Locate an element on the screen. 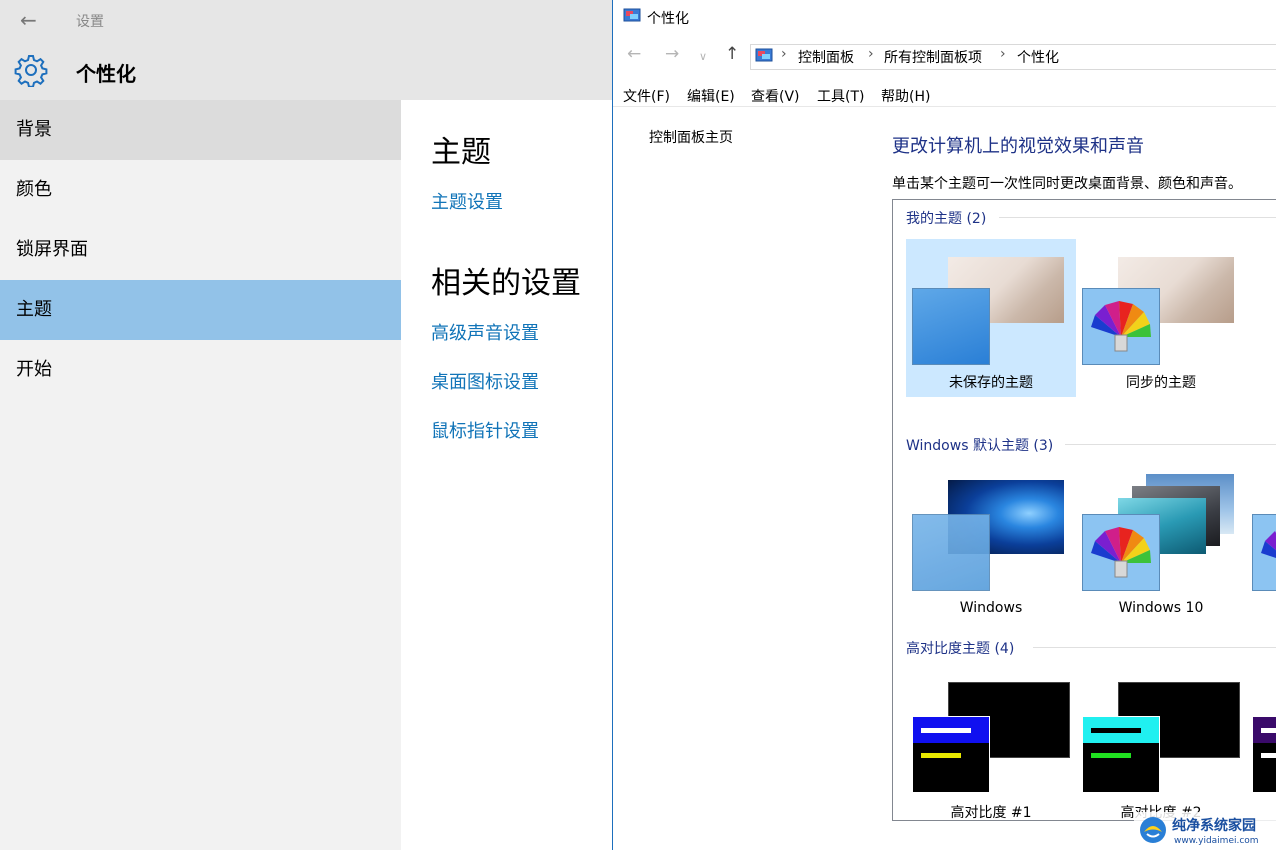 The image size is (1276, 850). advanced-sound-link: 高级声音设置 is located at coordinates (485, 332).